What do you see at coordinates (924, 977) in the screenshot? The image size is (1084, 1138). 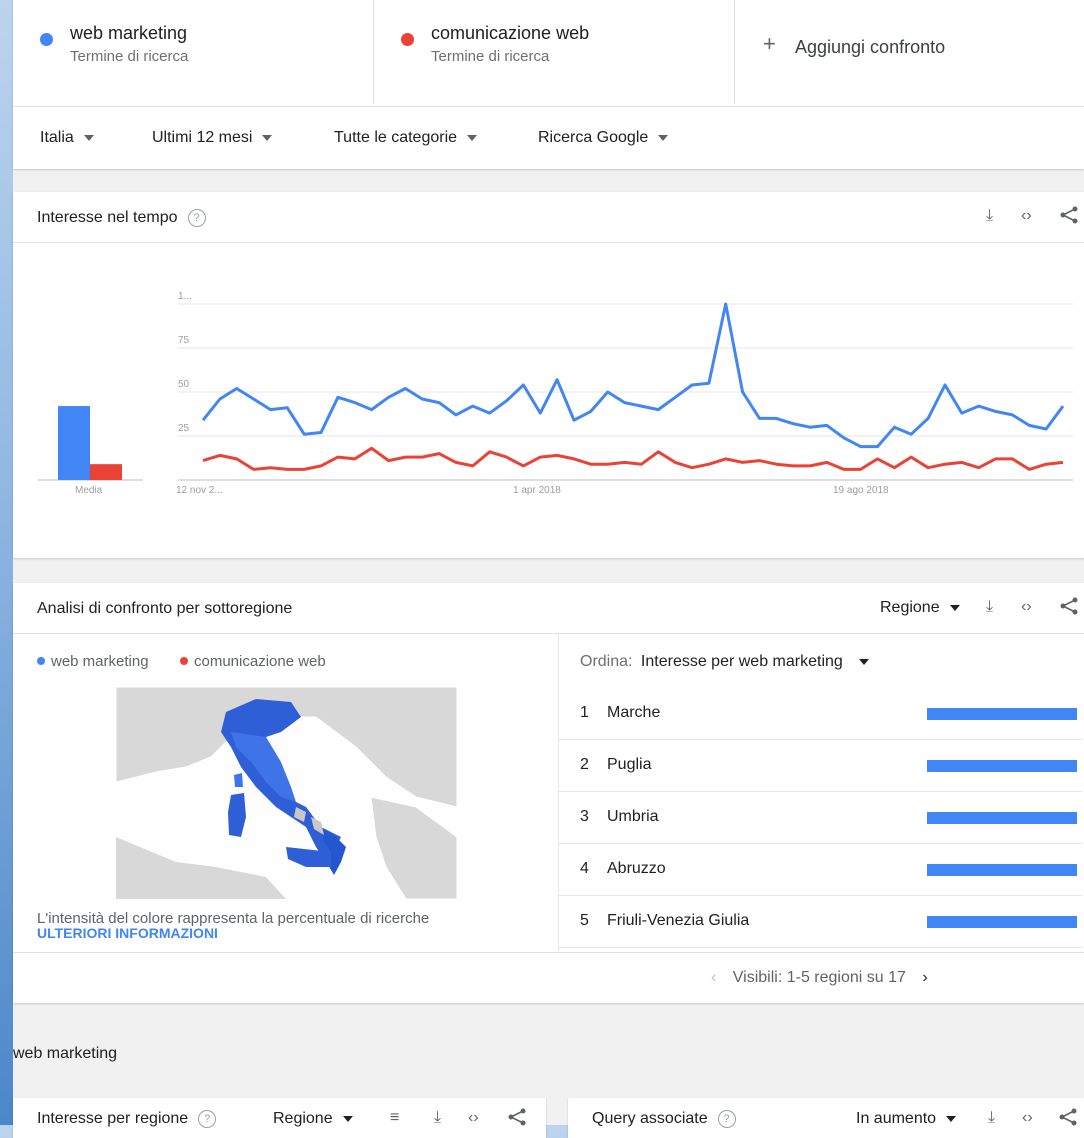 I see `chevron-right-icon: ›` at bounding box center [924, 977].